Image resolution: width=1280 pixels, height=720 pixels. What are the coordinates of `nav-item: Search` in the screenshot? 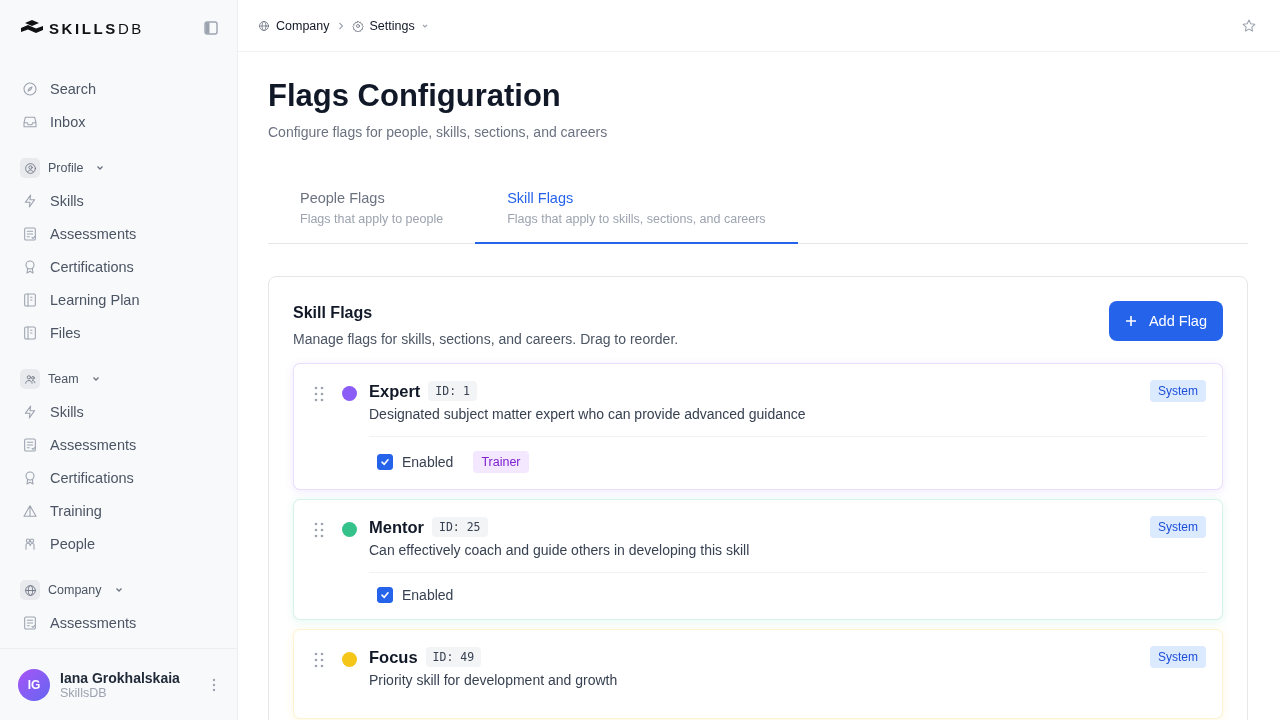 It's located at (118, 88).